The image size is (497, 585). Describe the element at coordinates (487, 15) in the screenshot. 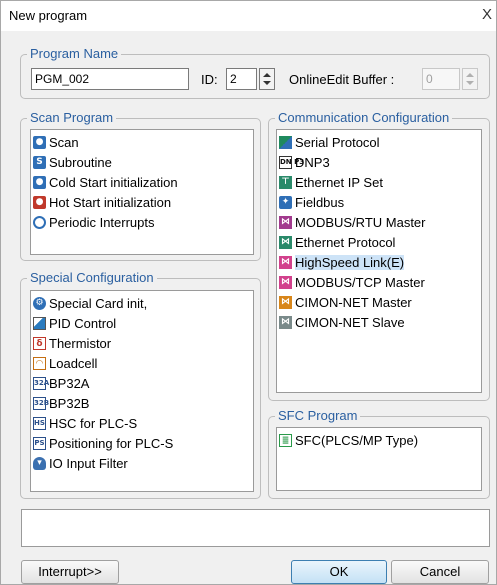

I see `close-icon: X` at that location.